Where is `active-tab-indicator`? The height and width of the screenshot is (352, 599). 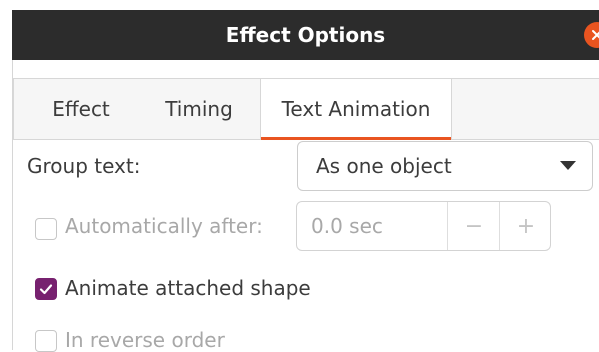
active-tab-indicator is located at coordinates (356, 138).